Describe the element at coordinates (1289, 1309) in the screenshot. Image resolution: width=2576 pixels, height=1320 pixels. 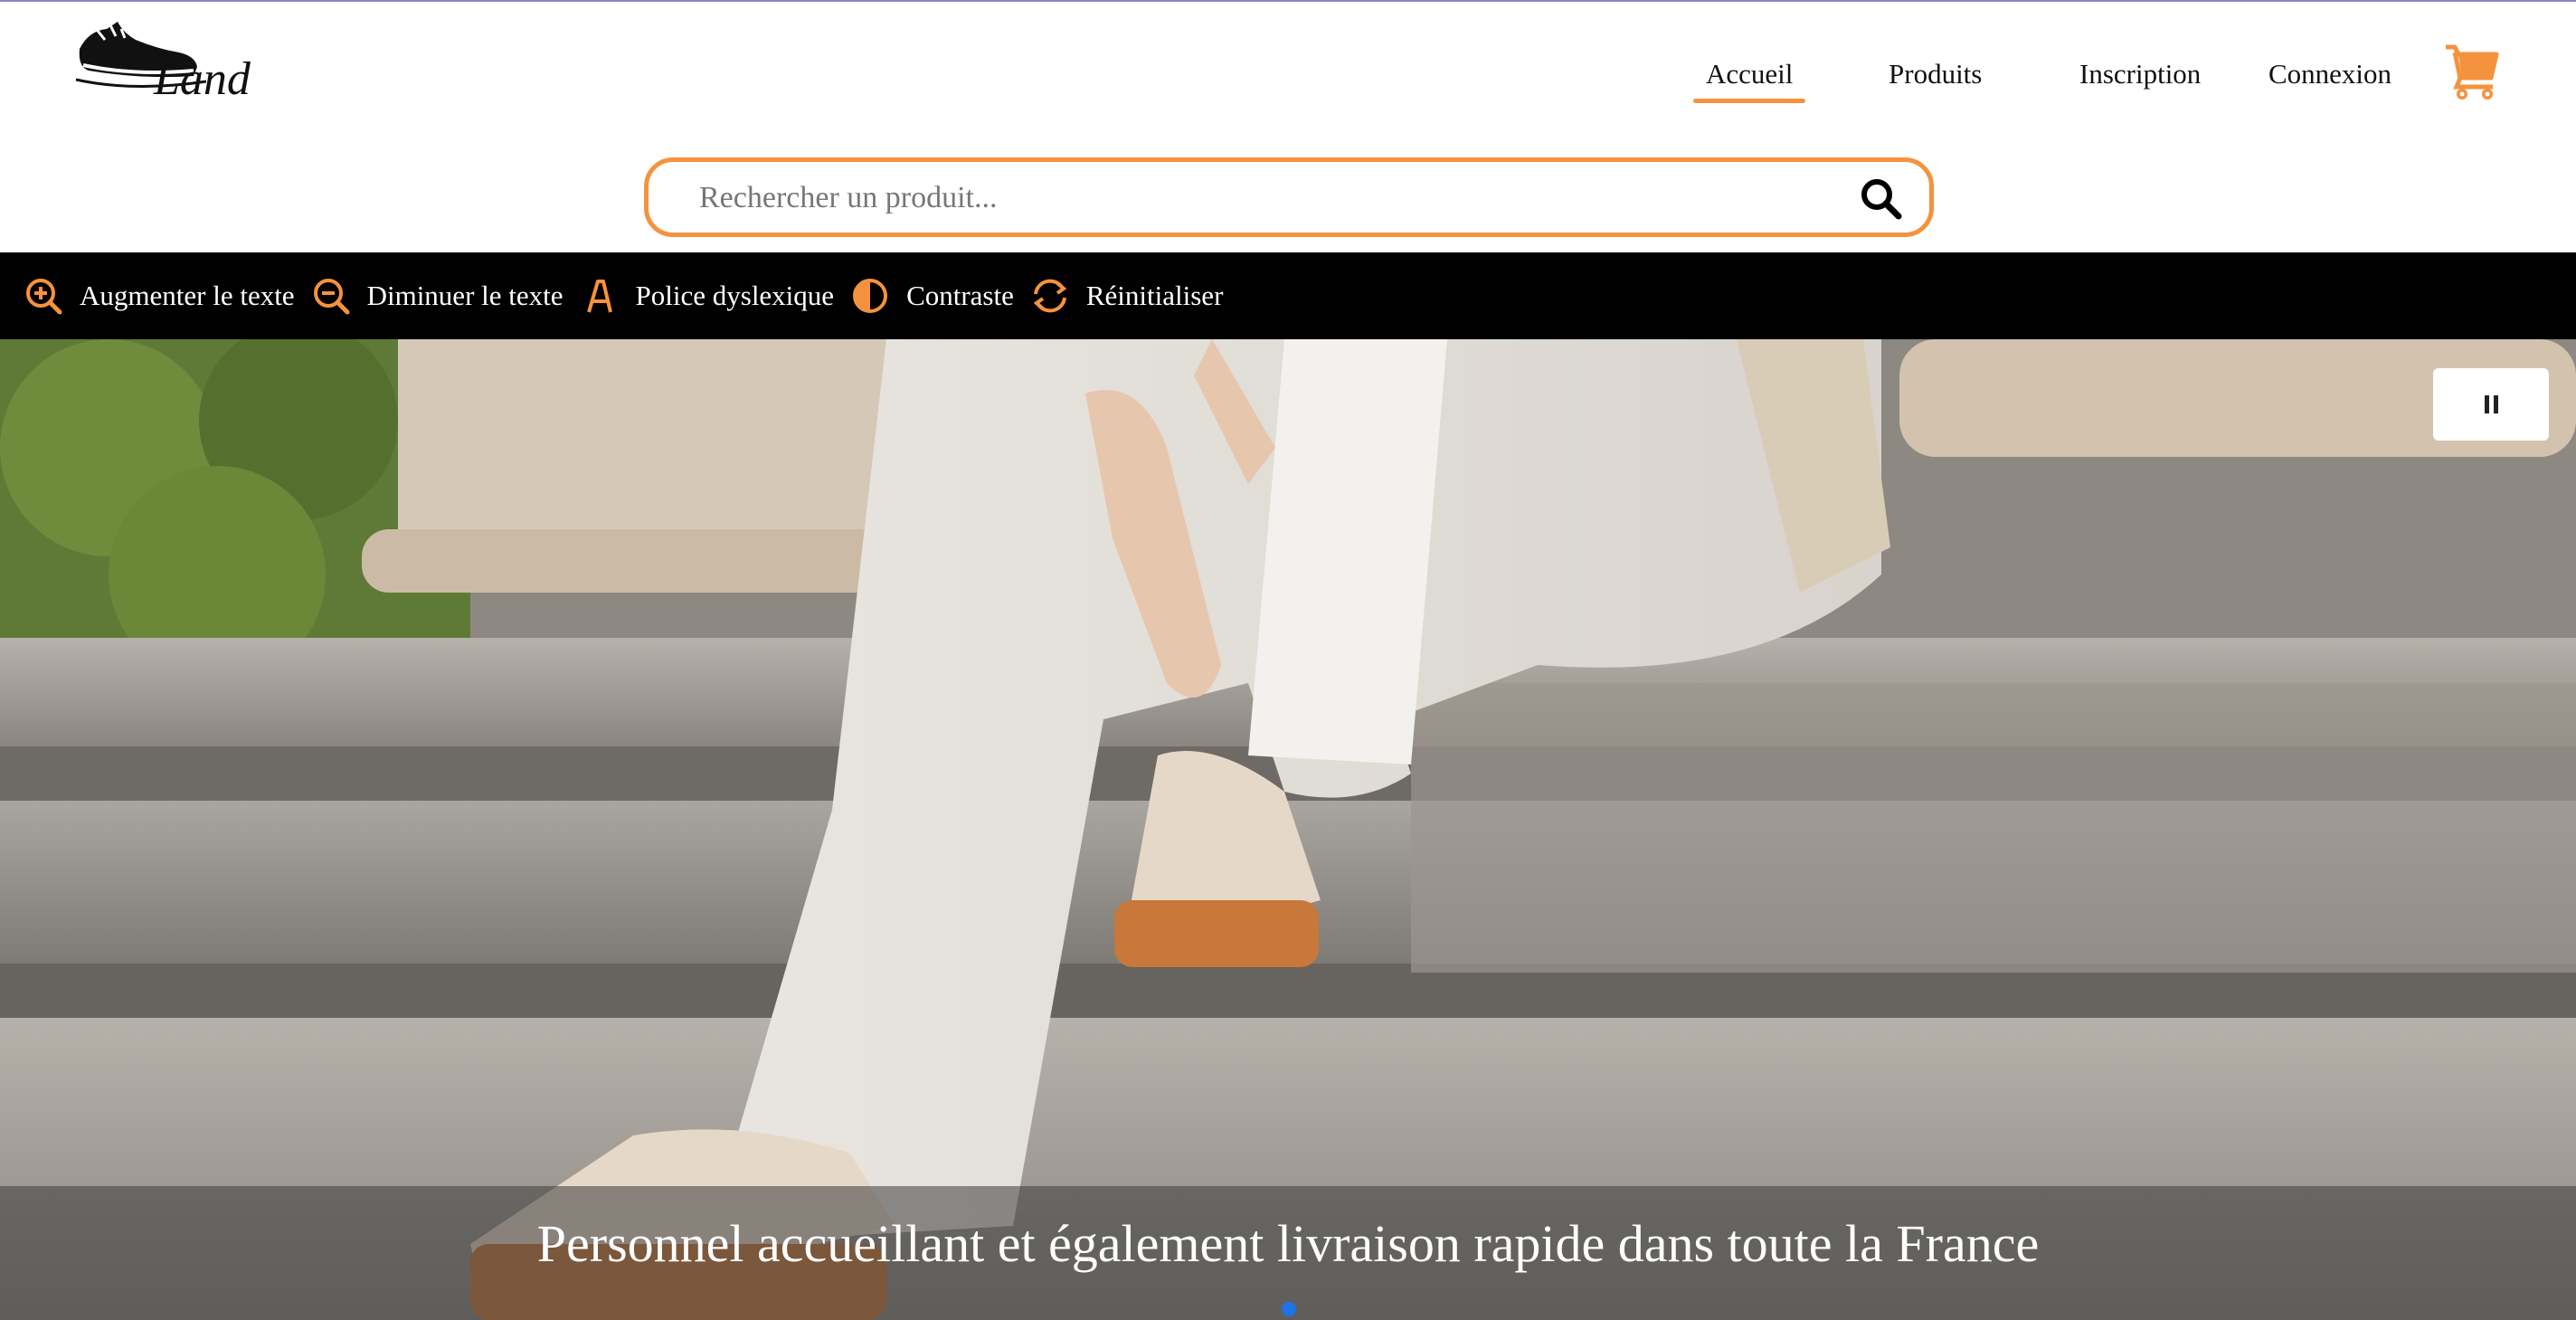
I see `carousel-dot-active` at that location.